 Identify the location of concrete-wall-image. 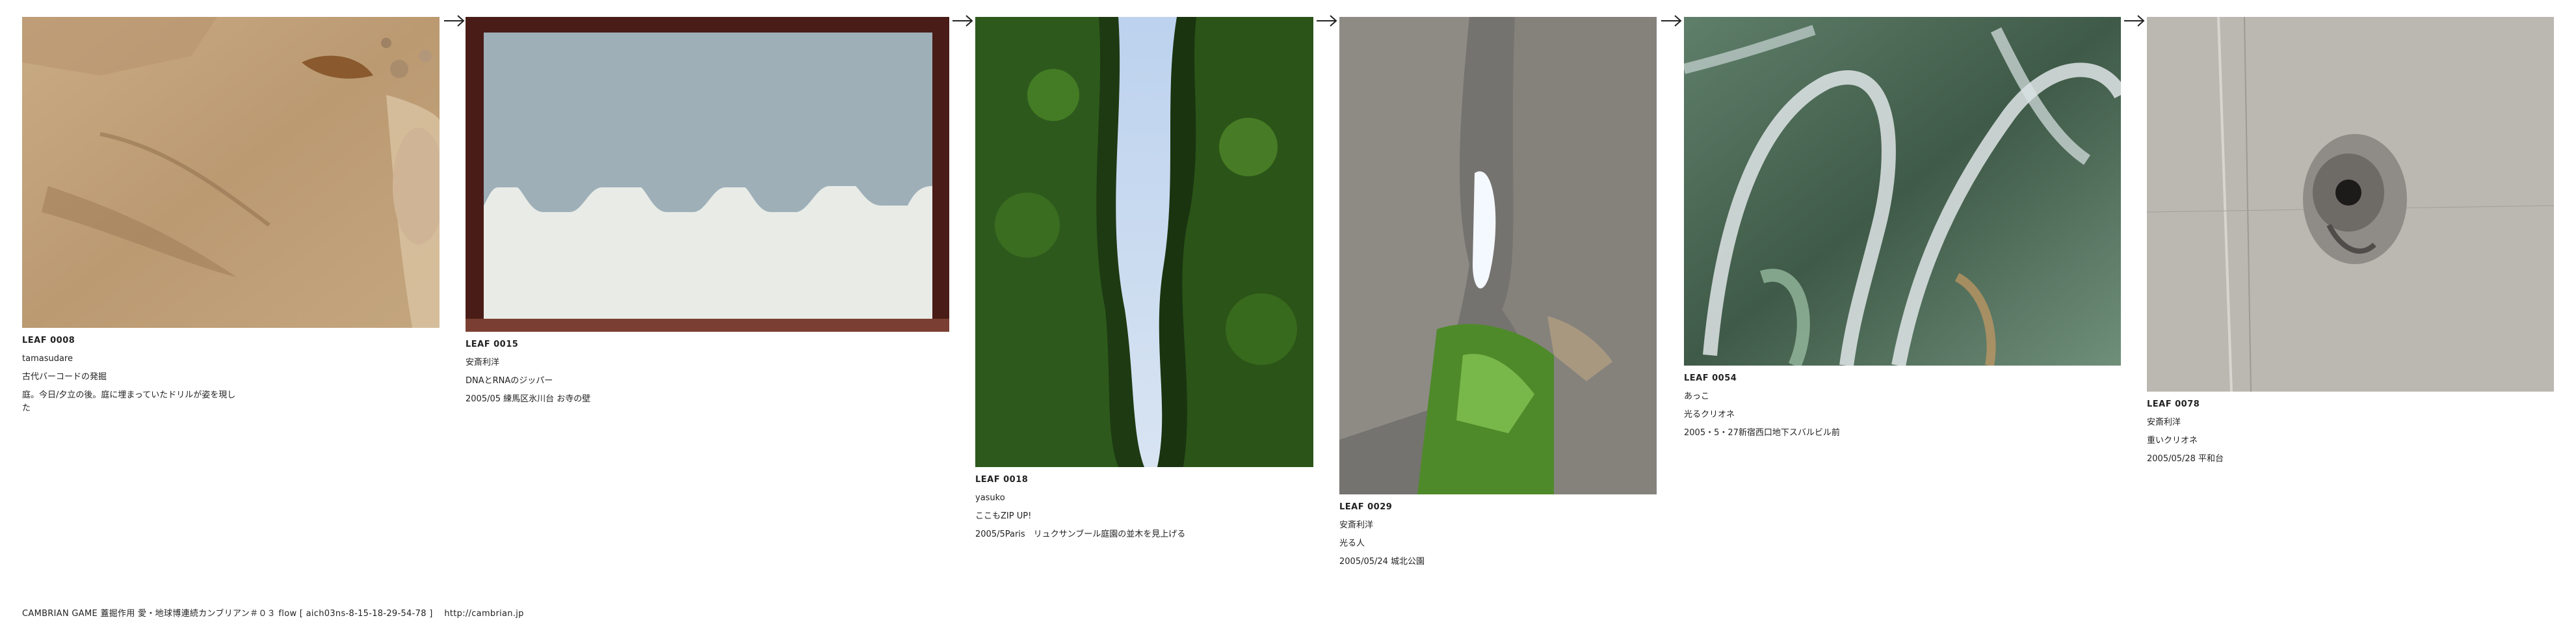
(2350, 205).